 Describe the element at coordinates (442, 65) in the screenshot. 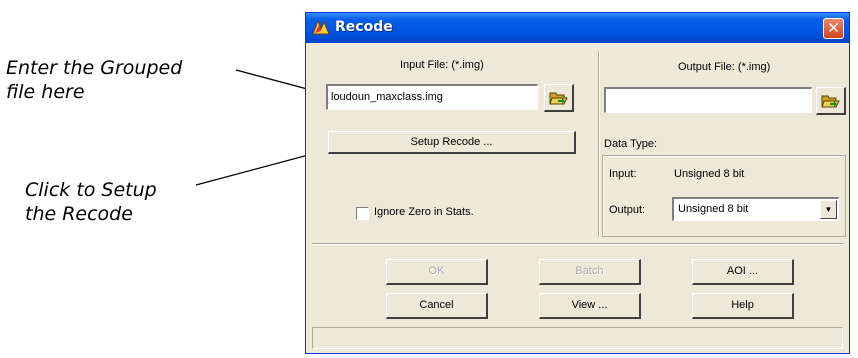

I see `input-file-label: Input File: (*.img)` at that location.